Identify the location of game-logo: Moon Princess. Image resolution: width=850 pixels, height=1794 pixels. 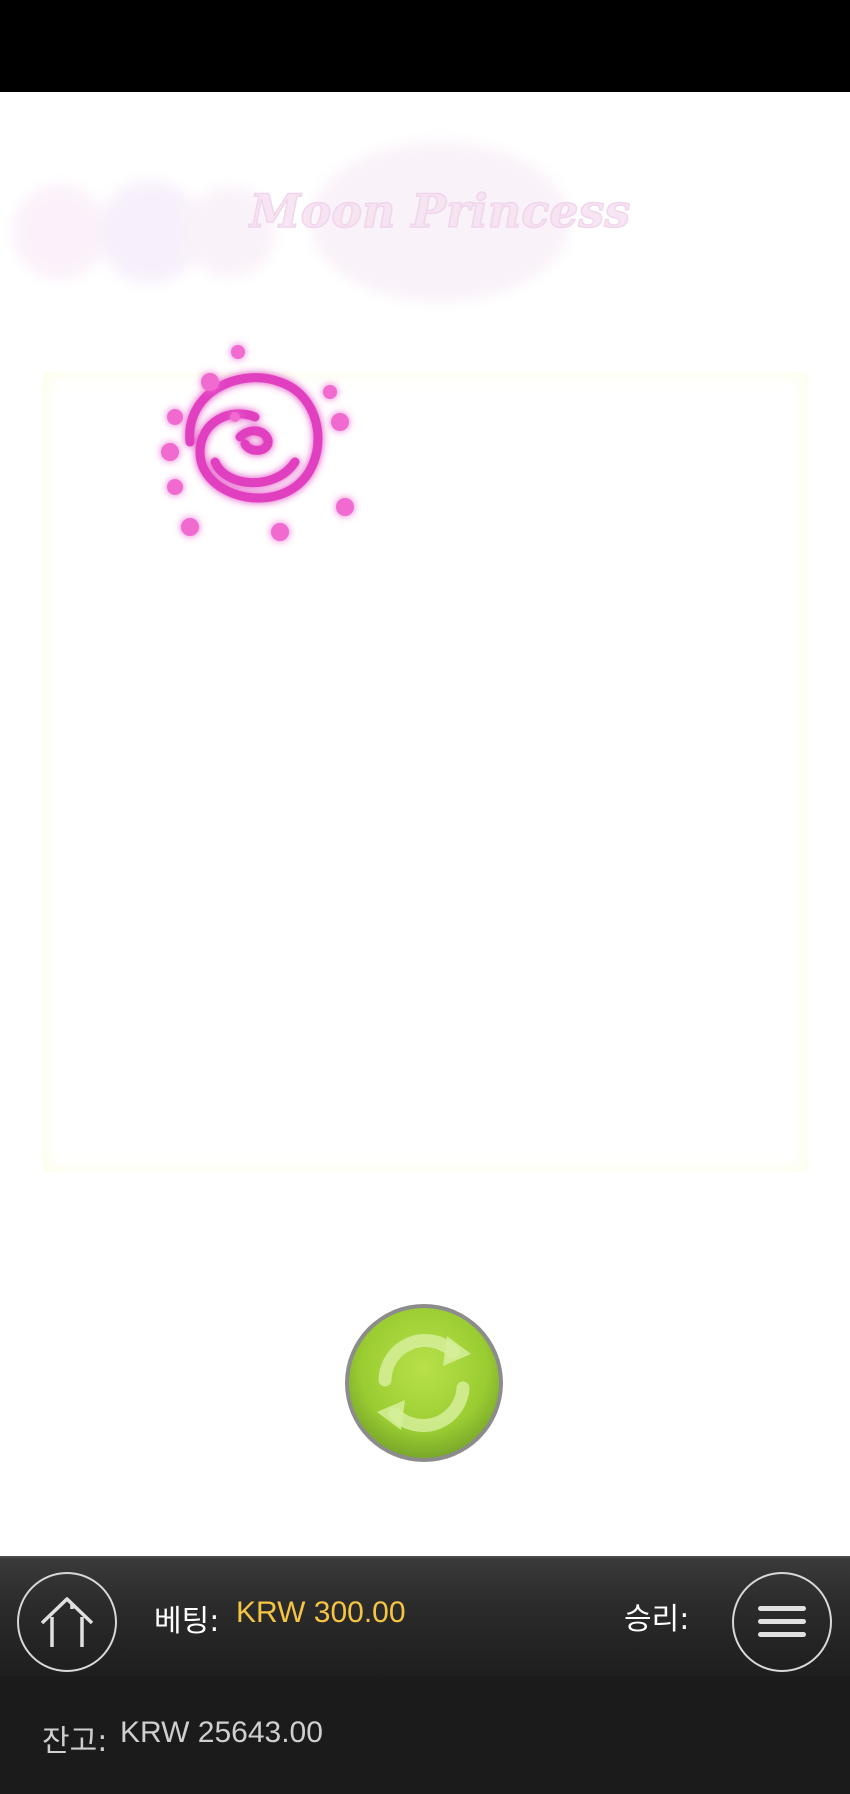
(321, 222).